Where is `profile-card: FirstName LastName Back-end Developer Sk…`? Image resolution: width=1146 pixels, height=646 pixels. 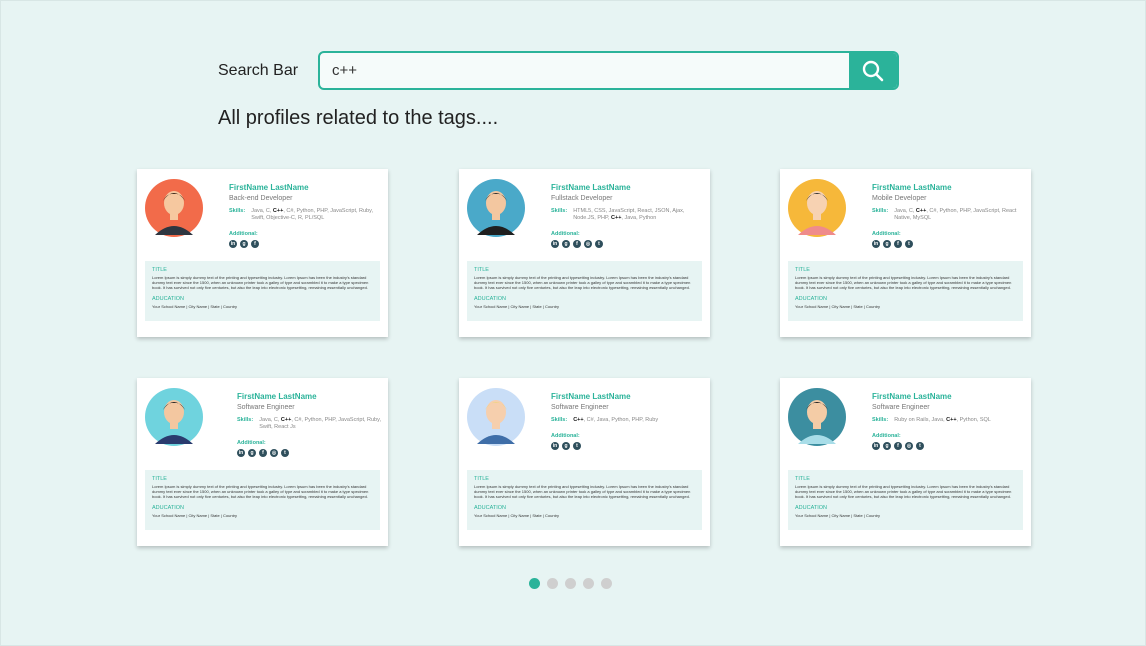 profile-card: FirstName LastName Back-end Developer Sk… is located at coordinates (262, 253).